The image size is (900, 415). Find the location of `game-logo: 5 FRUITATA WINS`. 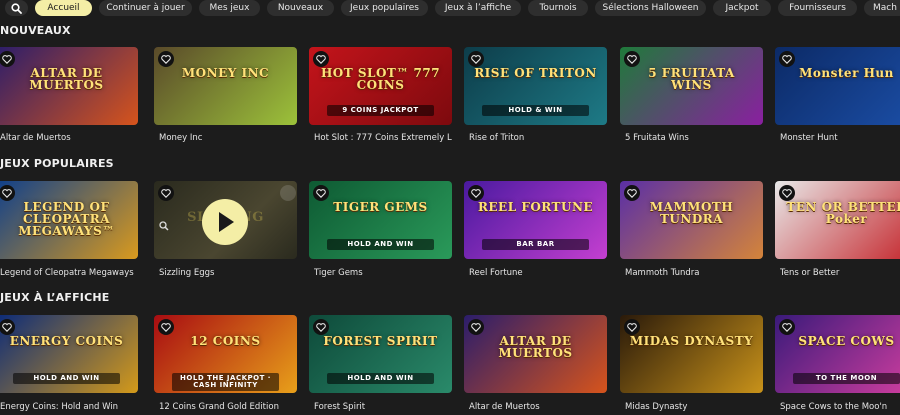

game-logo: 5 FRUITATA WINS is located at coordinates (691, 79).